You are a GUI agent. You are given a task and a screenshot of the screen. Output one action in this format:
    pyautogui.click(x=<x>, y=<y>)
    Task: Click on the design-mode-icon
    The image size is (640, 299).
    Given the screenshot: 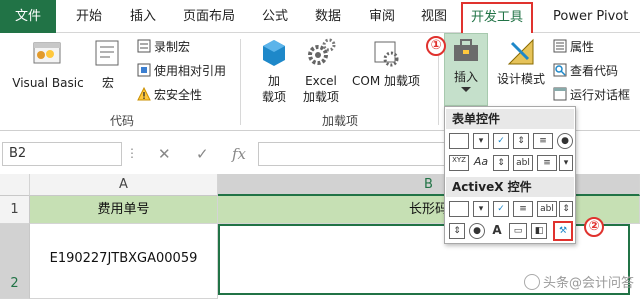 What is the action you would take?
    pyautogui.click(x=520, y=51)
    